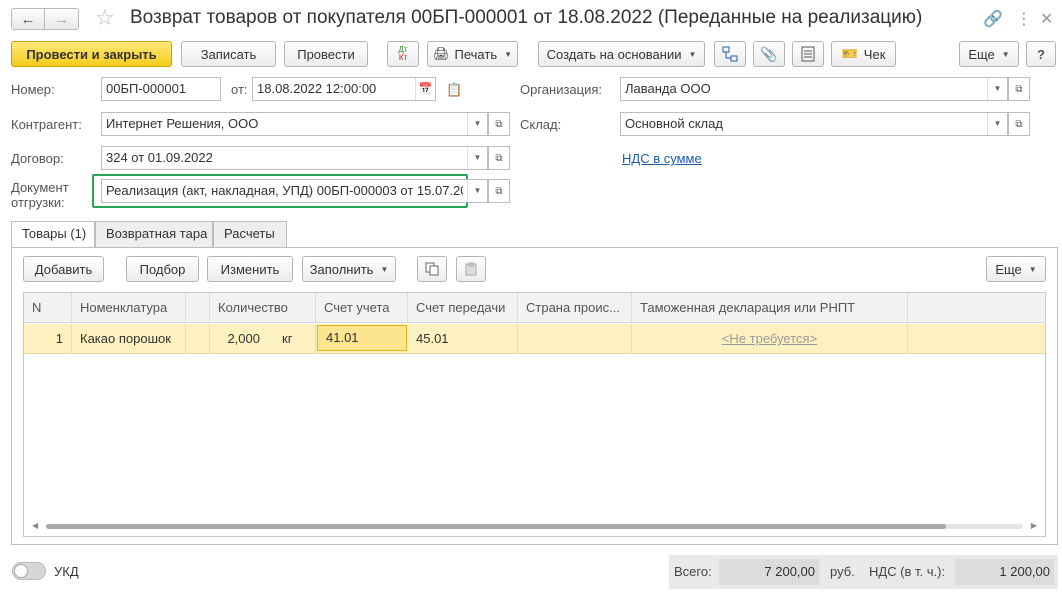  I want to click on edit-button: Изменить, so click(250, 269).